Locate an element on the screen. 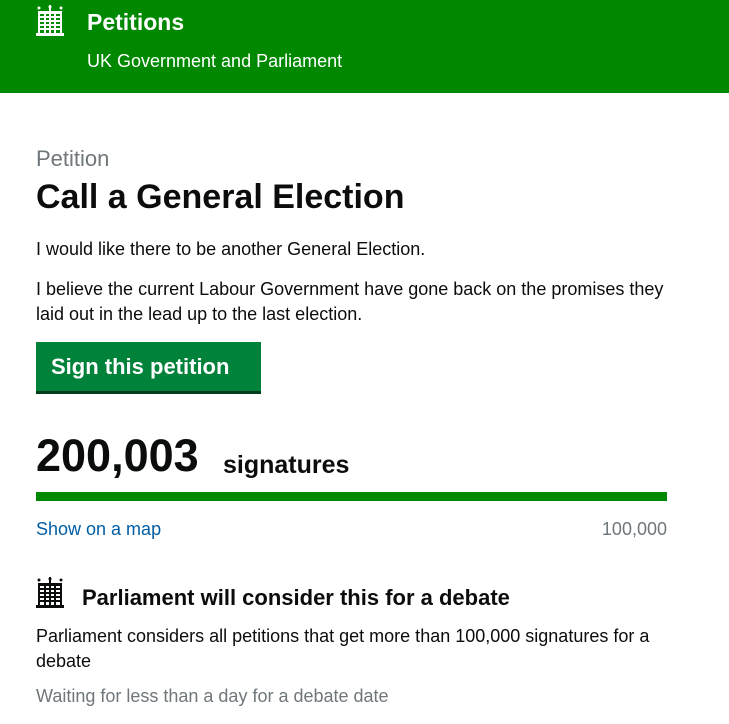 This screenshot has width=729, height=724. page-caption: Petition is located at coordinates (73, 158).